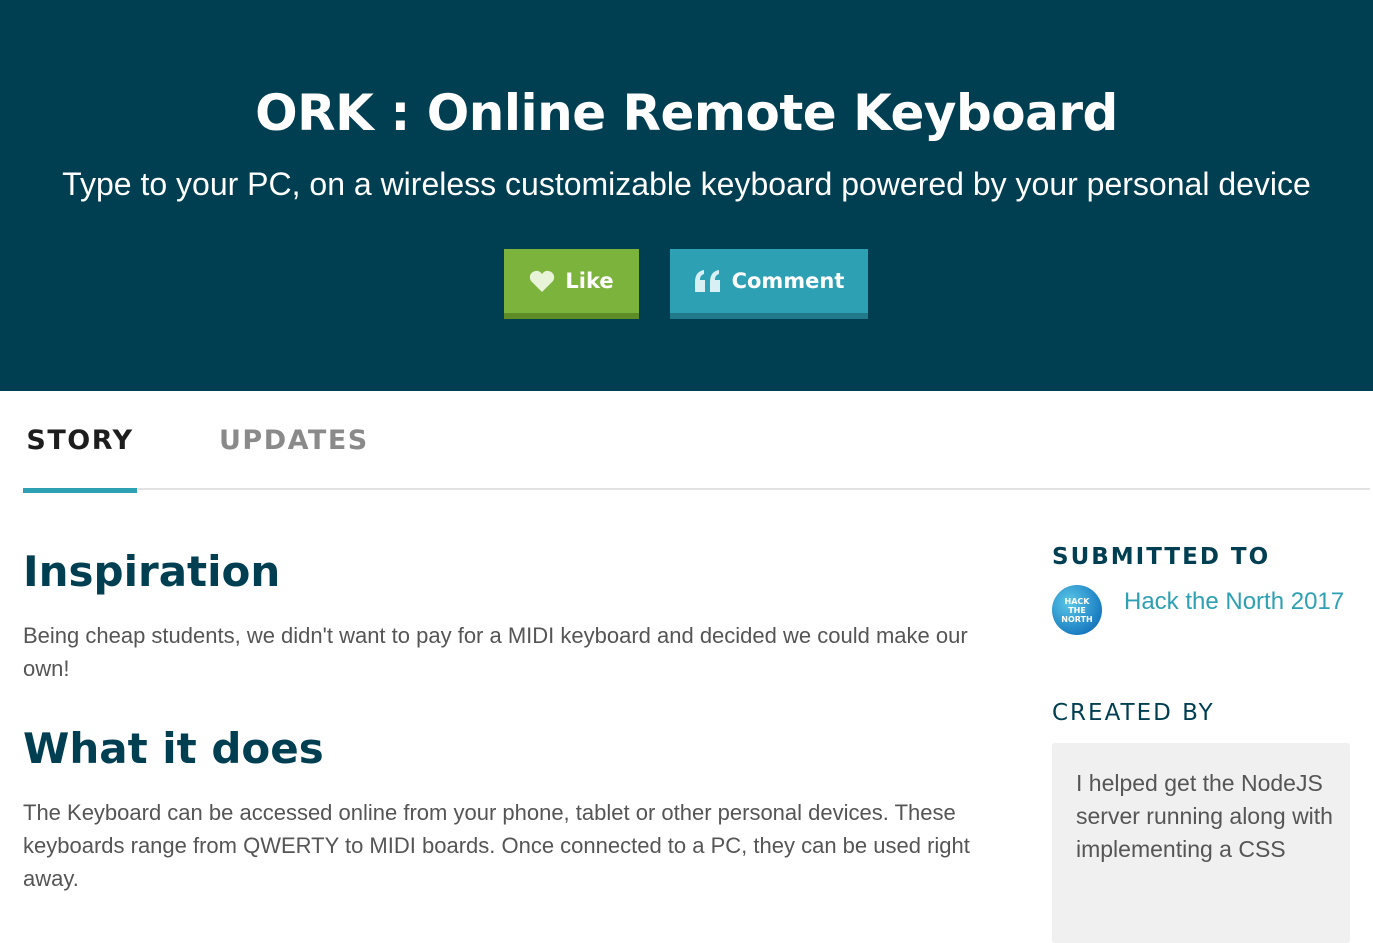 Image resolution: width=1373 pixels, height=943 pixels. I want to click on quote-icon, so click(708, 281).